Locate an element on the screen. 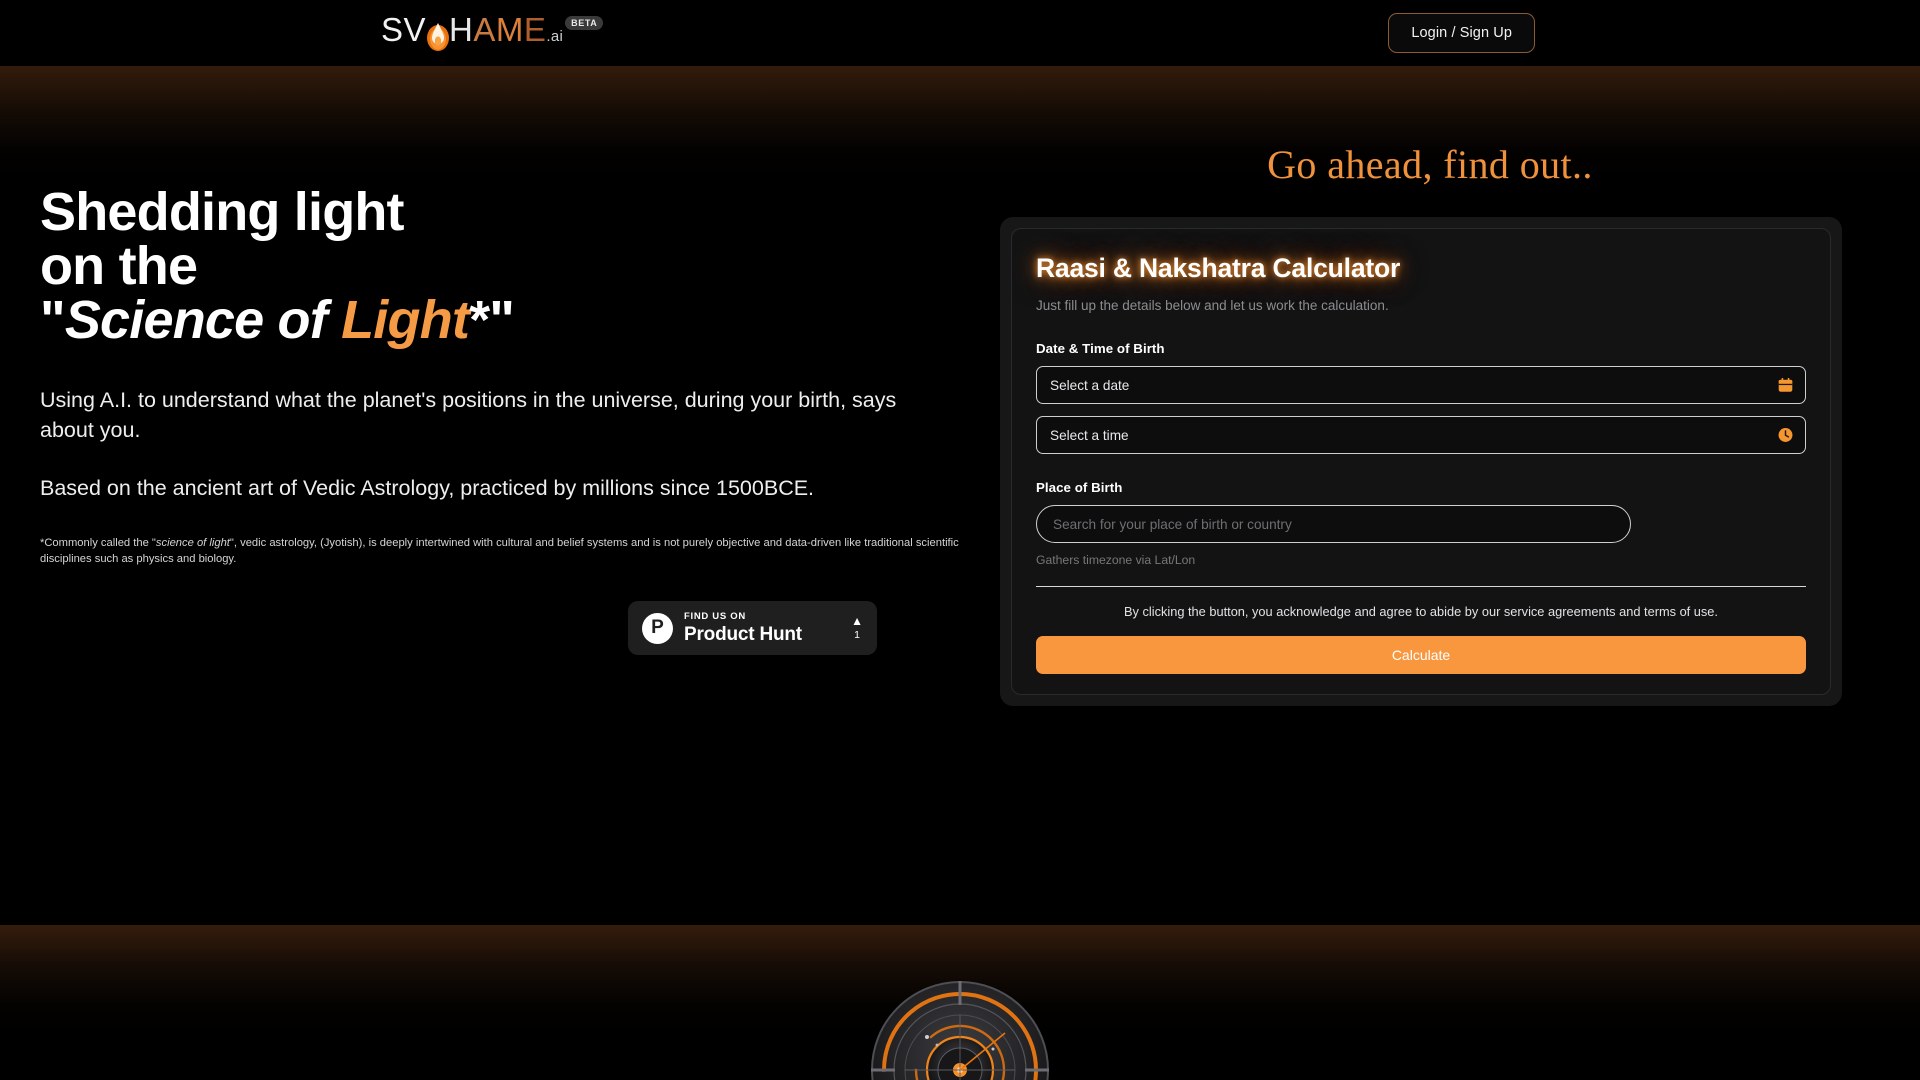 The width and height of the screenshot is (1920, 1080). product-hunt-upvote: ▲ 1 is located at coordinates (853, 628).